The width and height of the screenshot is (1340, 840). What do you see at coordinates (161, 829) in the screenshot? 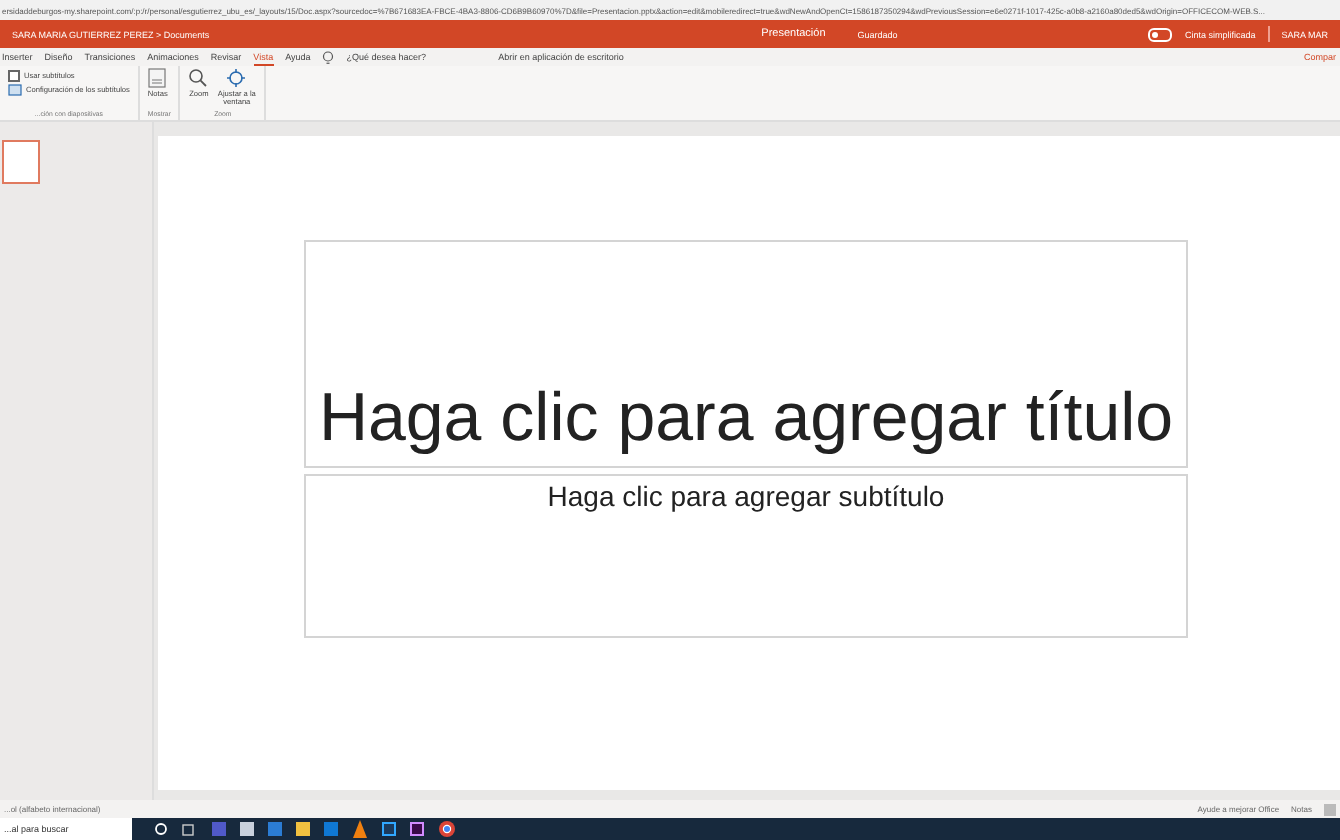
I see `circle-icon` at bounding box center [161, 829].